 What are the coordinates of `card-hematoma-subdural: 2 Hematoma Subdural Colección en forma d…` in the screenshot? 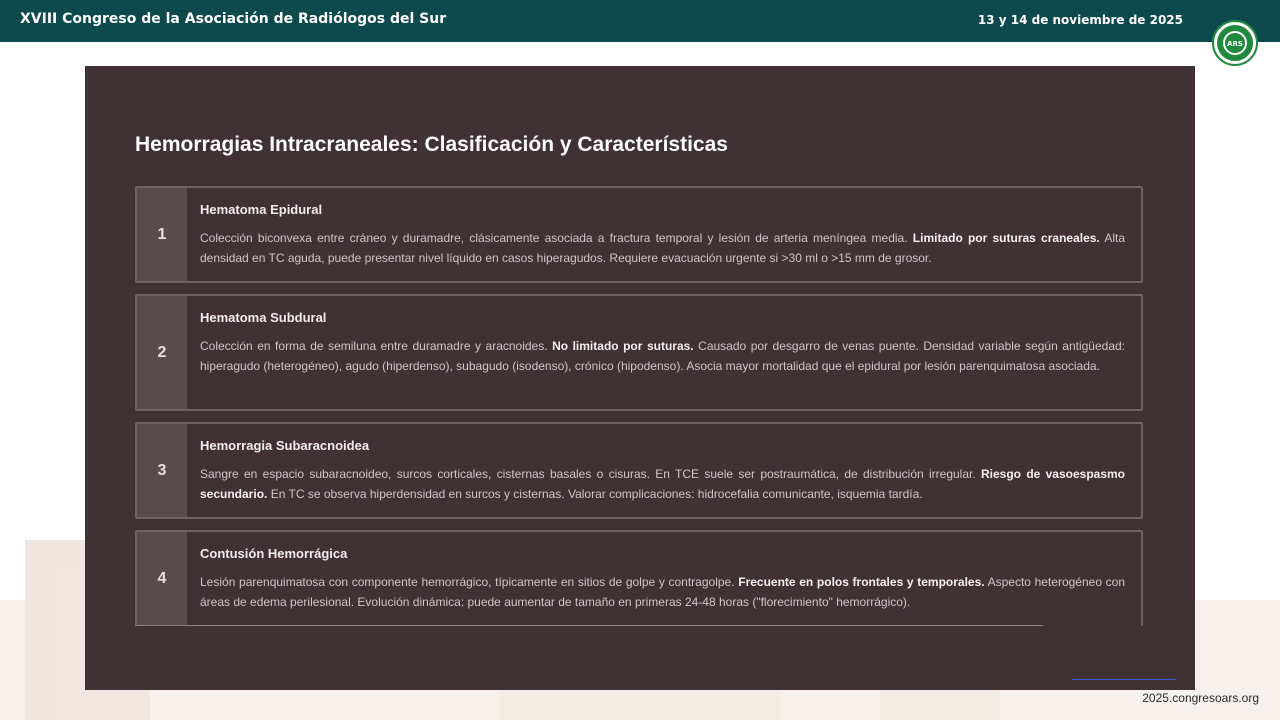 It's located at (639, 352).